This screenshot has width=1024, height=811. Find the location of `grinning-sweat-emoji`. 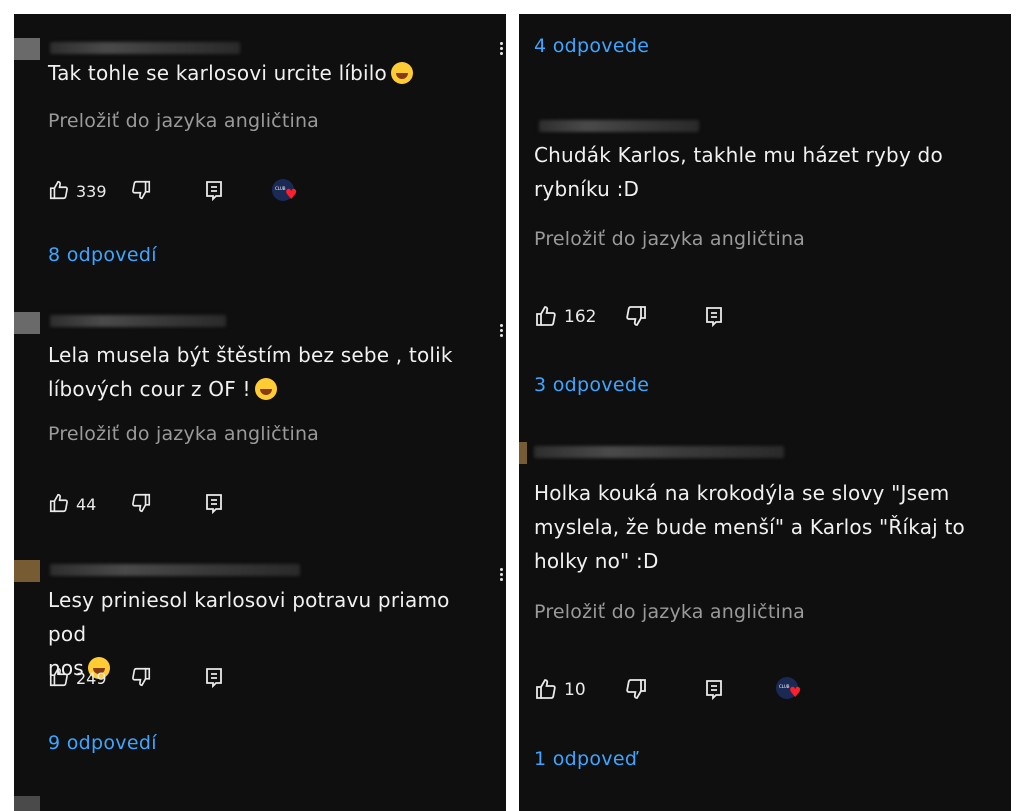

grinning-sweat-emoji is located at coordinates (401, 73).